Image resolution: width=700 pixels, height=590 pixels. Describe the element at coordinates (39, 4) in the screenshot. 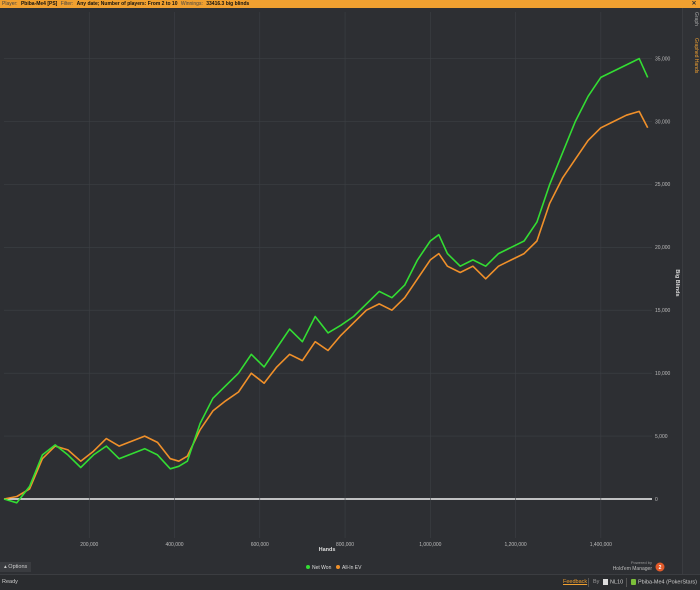

I see `player-value: Pbiba-Me4 [PS]` at that location.